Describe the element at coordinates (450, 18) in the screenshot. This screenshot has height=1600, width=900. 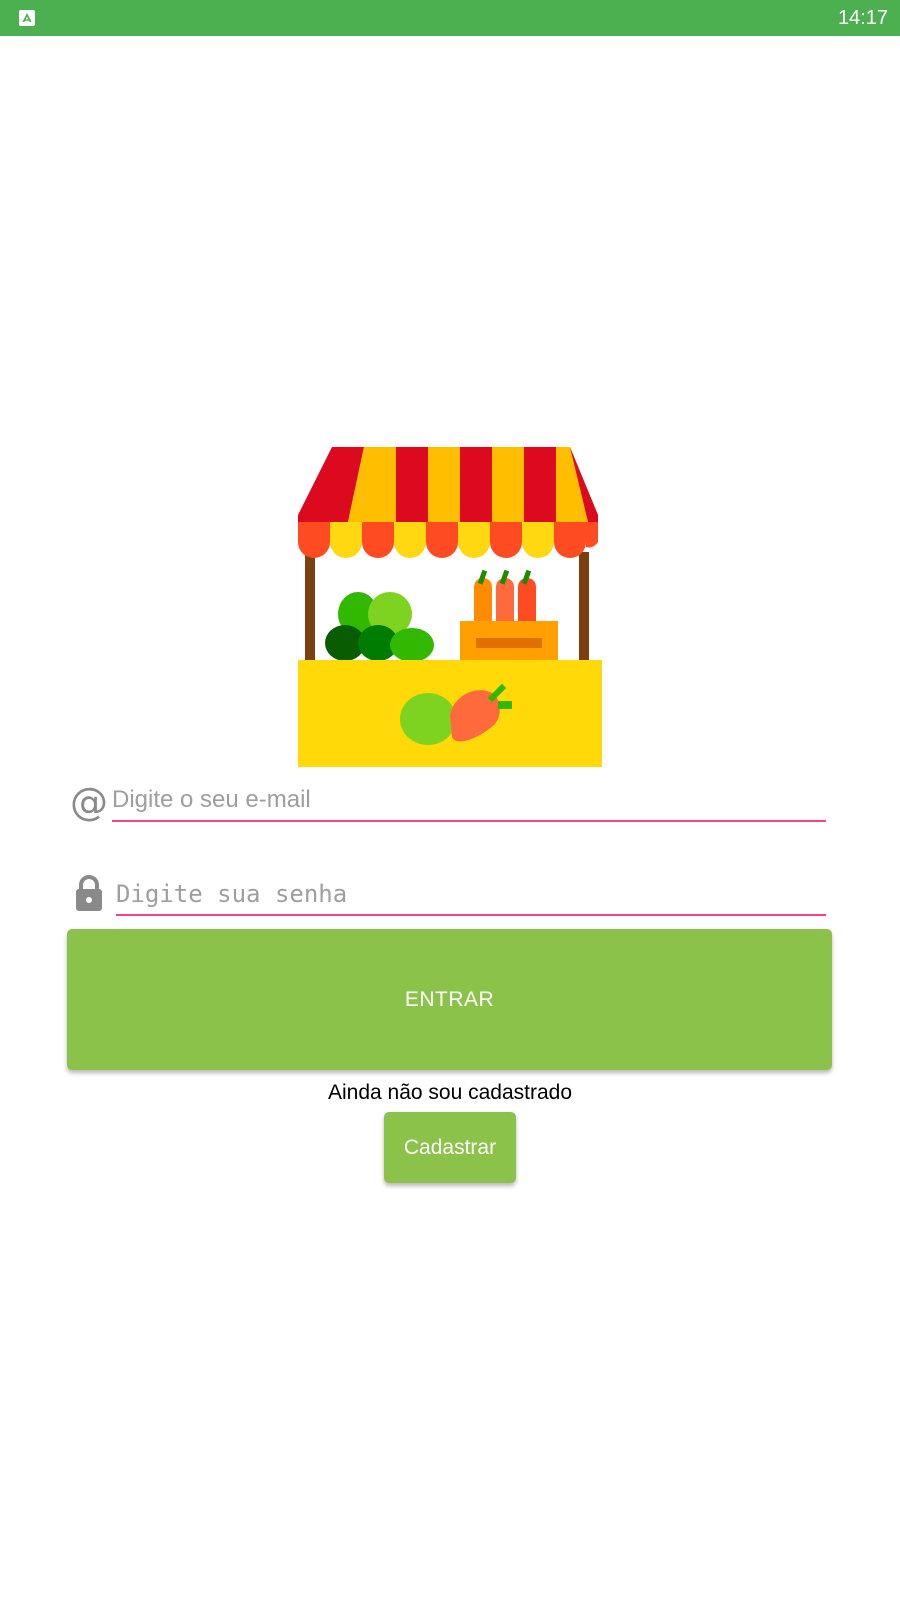
I see `status-bar: 14:17` at that location.